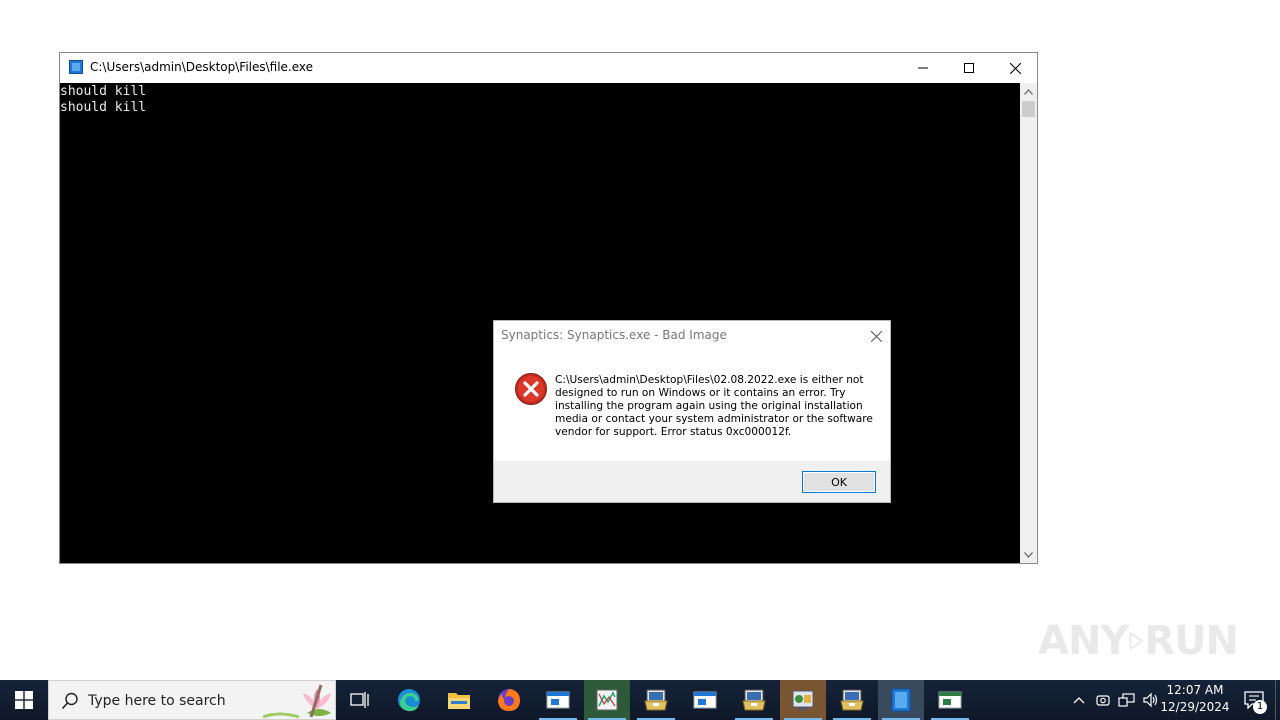 Image resolution: width=1280 pixels, height=720 pixels. What do you see at coordinates (548, 68) in the screenshot?
I see `console-titlebar: C:\Users\admin\Desktop\Files\file.exe` at bounding box center [548, 68].